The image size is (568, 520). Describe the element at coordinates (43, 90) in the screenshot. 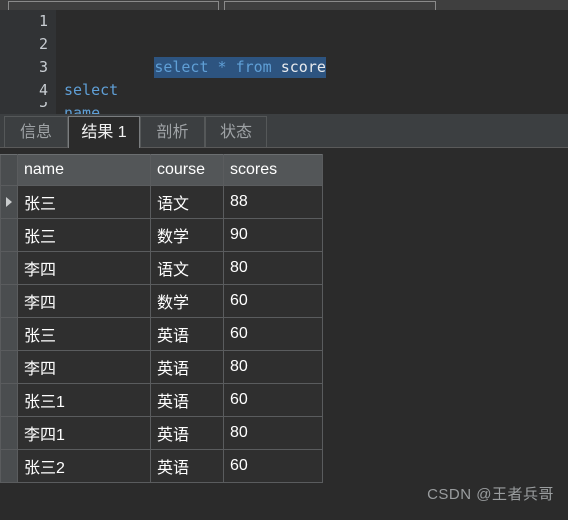

I see `line-number-4: 4` at that location.